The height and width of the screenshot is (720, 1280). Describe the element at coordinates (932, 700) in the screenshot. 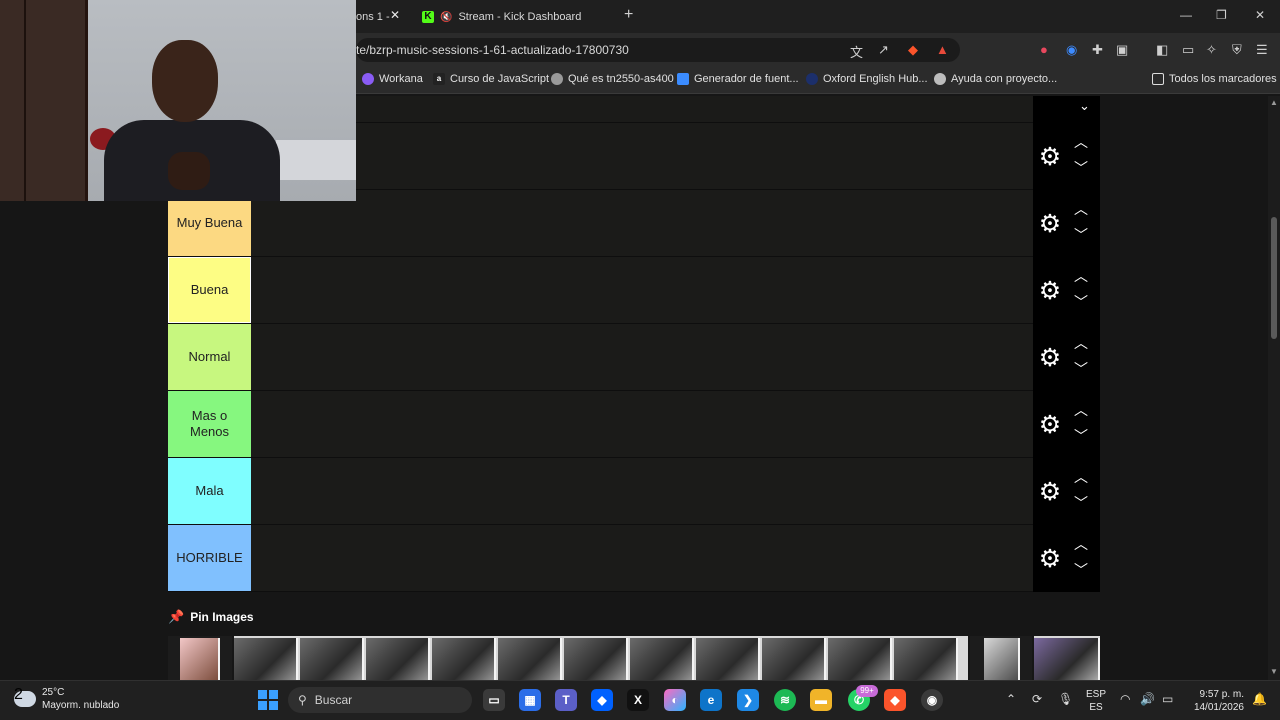

I see `obs-icon: ◉` at that location.